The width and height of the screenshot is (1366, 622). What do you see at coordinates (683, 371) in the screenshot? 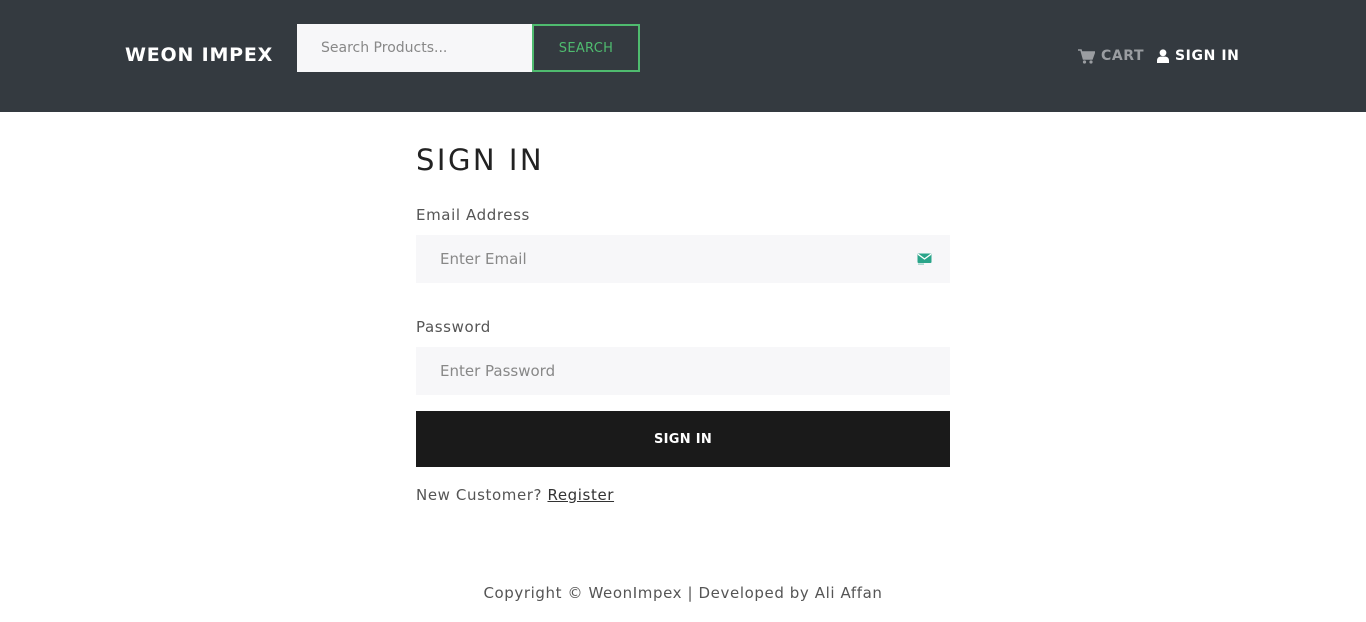
I see `password-field` at bounding box center [683, 371].